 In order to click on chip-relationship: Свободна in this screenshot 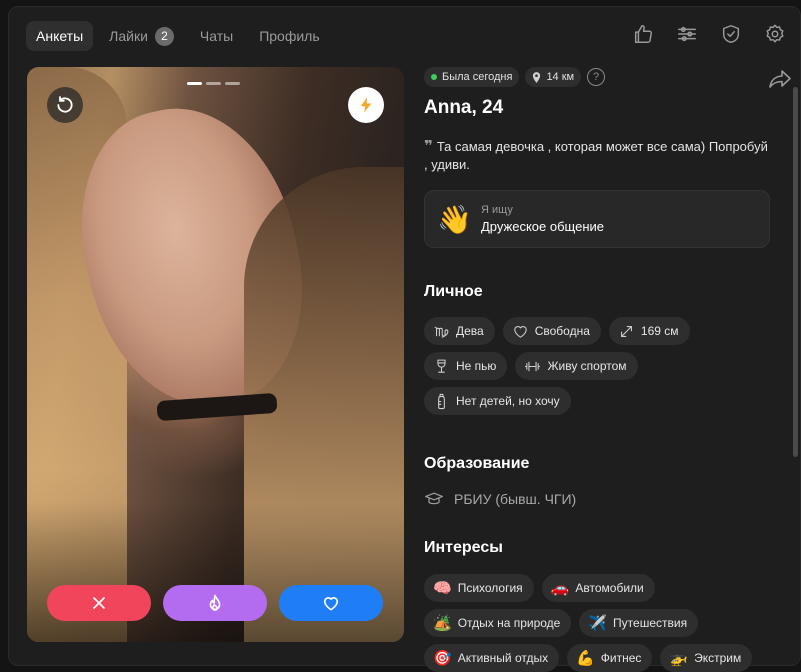, I will do `click(551, 331)`.